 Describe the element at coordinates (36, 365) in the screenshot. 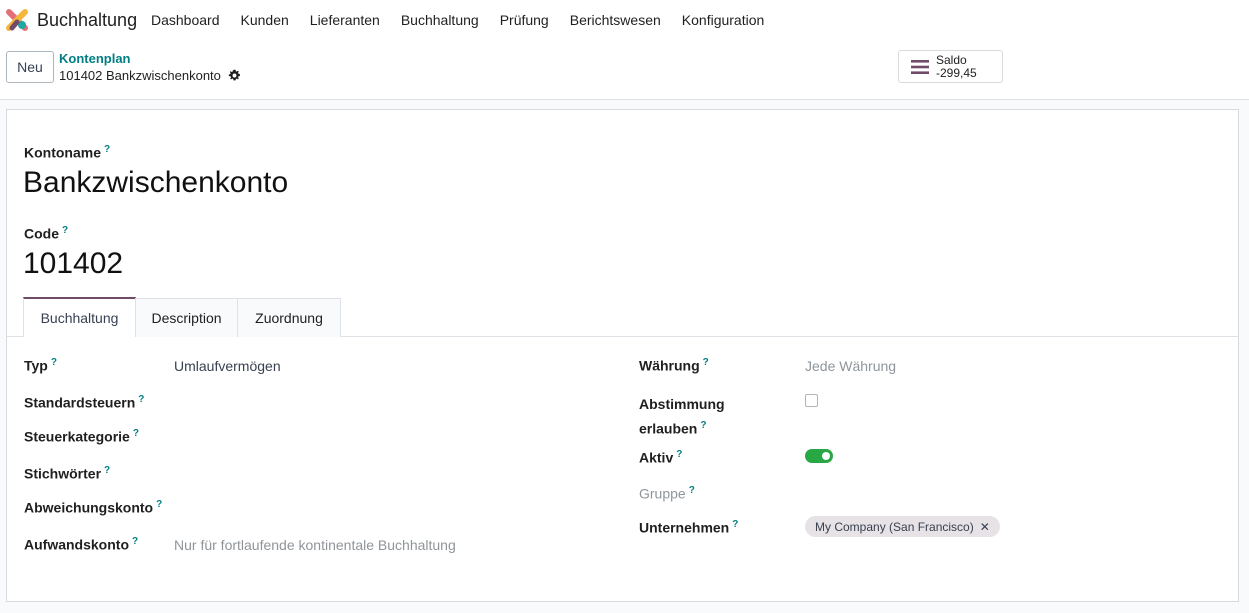

I see `typ-label-text: Typ` at that location.